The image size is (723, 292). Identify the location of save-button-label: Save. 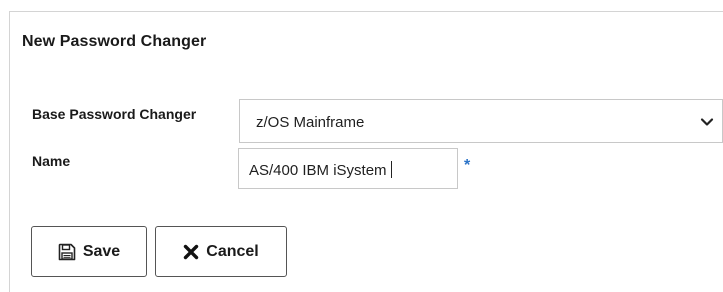
(101, 251).